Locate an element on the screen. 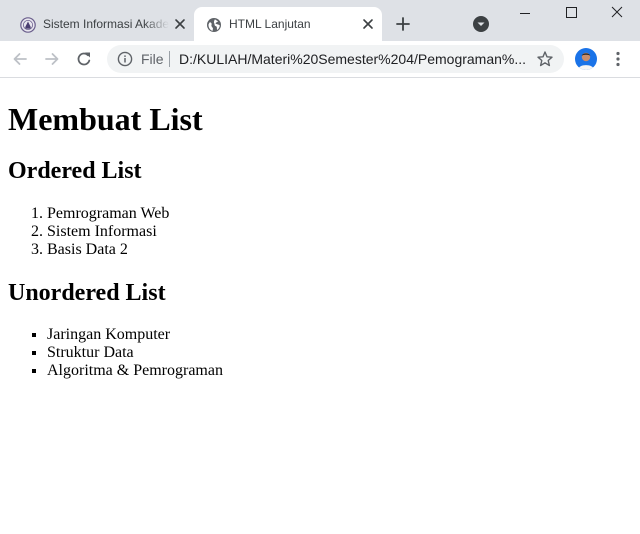  tab-sistem-informasi: Sistem Informasi Akademik is located at coordinates (101, 24).